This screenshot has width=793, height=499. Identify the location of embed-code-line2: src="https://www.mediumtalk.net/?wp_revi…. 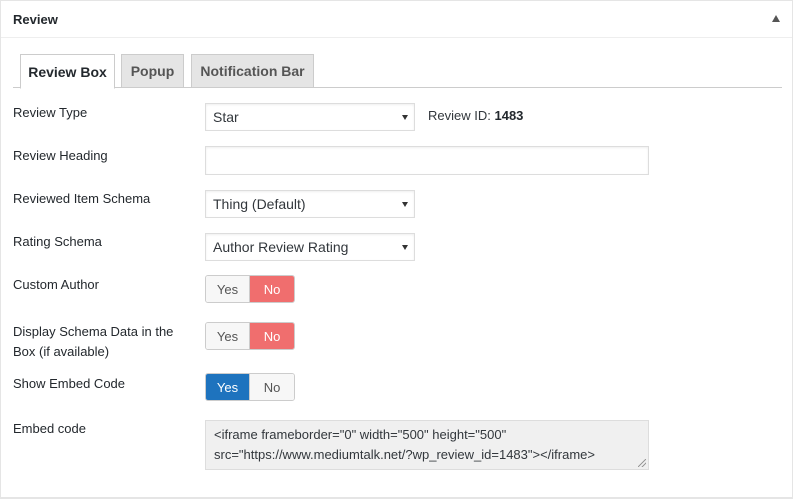
(404, 454).